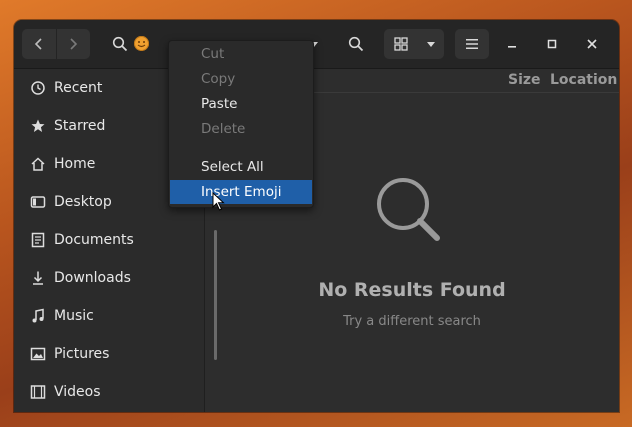  I want to click on sidebar-item-label: Videos, so click(77, 392).